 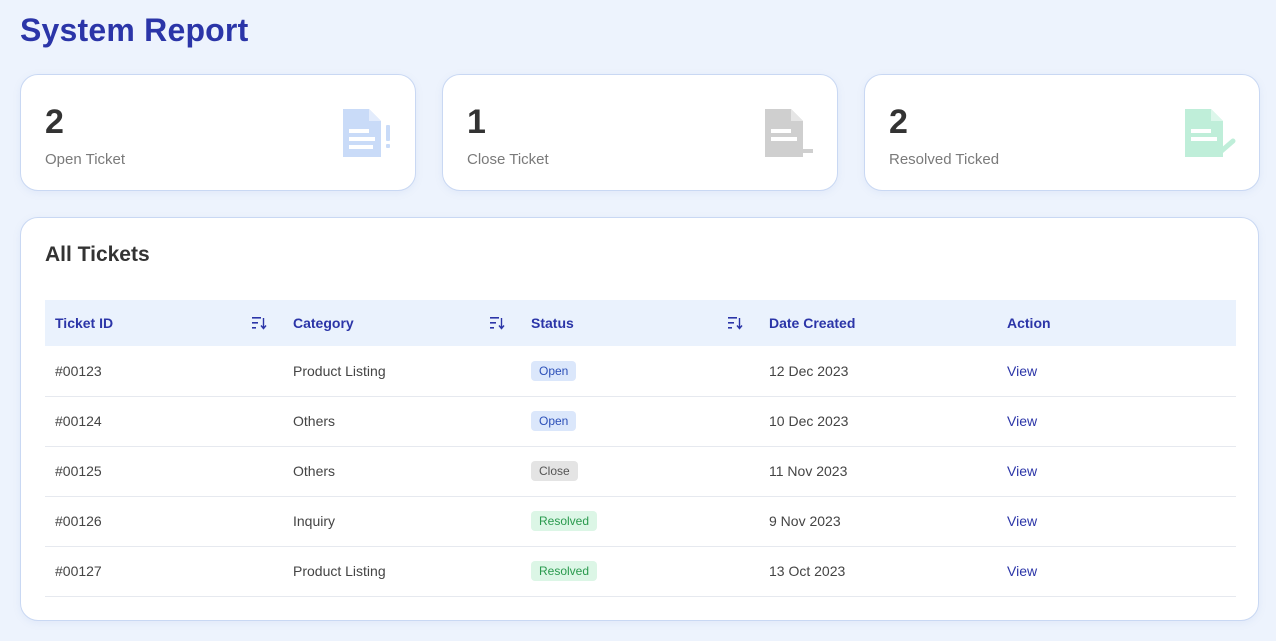 What do you see at coordinates (808, 471) in the screenshot?
I see `ticket-date: 11 Nov 2023` at bounding box center [808, 471].